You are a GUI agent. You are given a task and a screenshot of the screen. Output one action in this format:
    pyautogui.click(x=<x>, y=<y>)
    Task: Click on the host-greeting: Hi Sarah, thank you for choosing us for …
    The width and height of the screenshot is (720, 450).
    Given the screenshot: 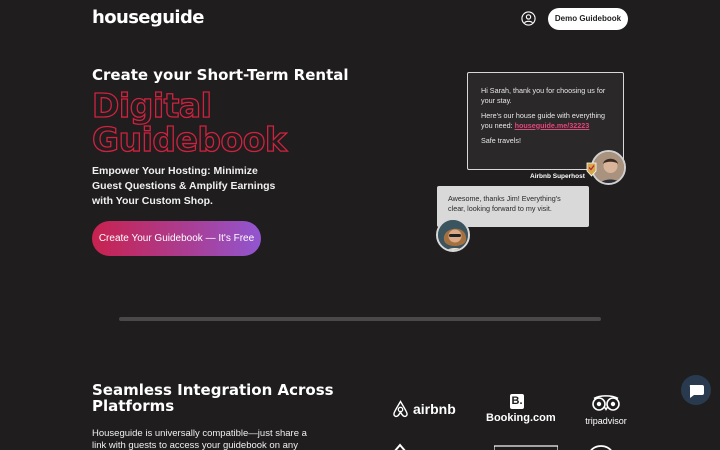 What is the action you would take?
    pyautogui.click(x=543, y=95)
    